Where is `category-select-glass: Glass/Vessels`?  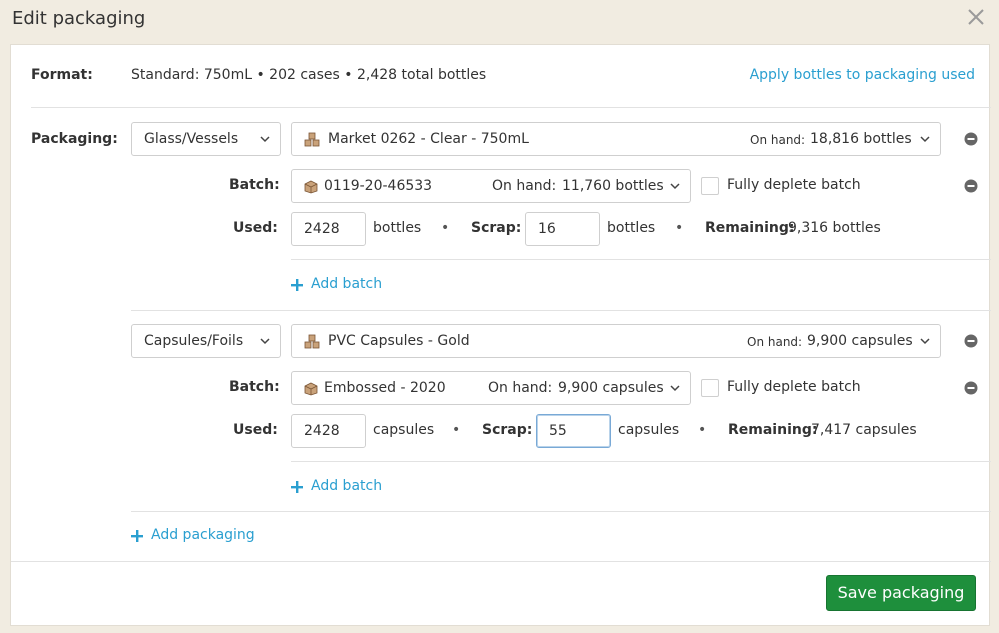 category-select-glass: Glass/Vessels is located at coordinates (206, 139).